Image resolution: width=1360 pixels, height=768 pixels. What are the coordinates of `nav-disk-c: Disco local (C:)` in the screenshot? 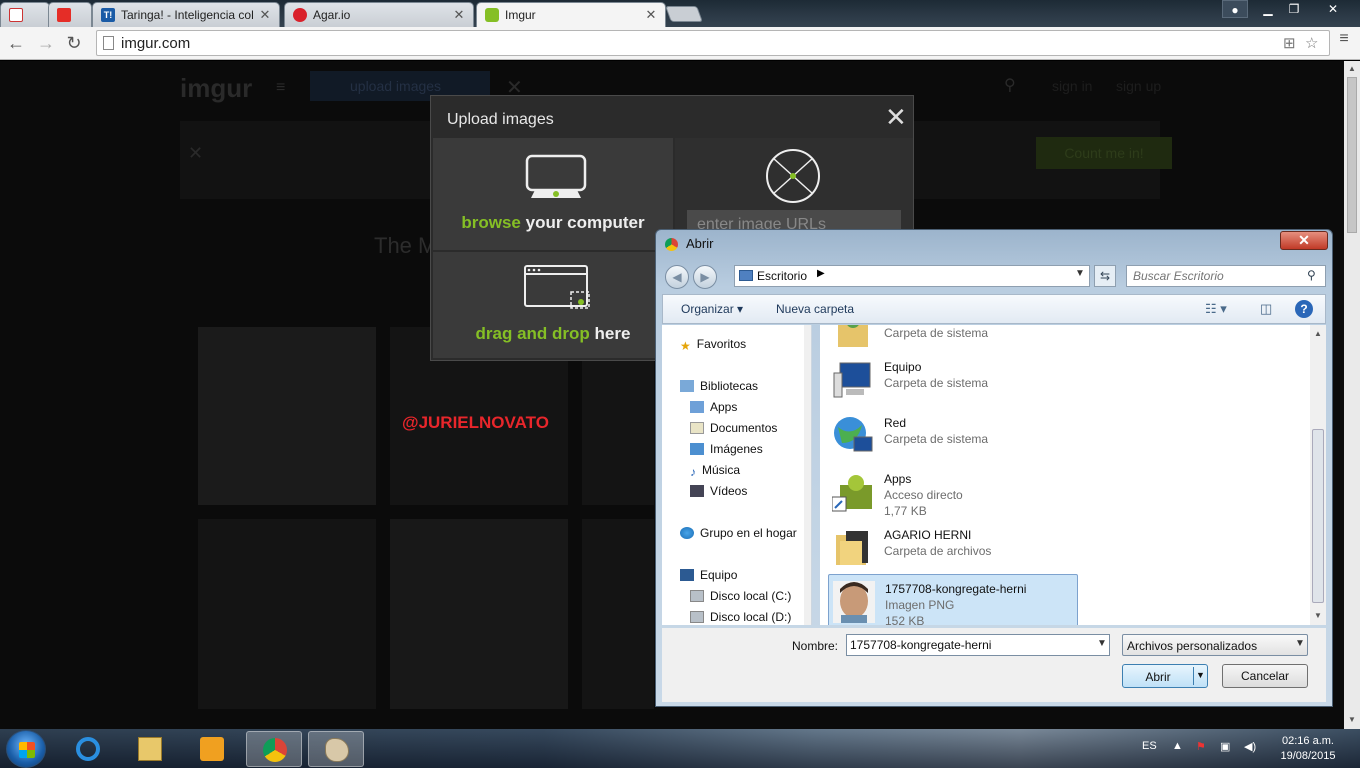 It's located at (740, 596).